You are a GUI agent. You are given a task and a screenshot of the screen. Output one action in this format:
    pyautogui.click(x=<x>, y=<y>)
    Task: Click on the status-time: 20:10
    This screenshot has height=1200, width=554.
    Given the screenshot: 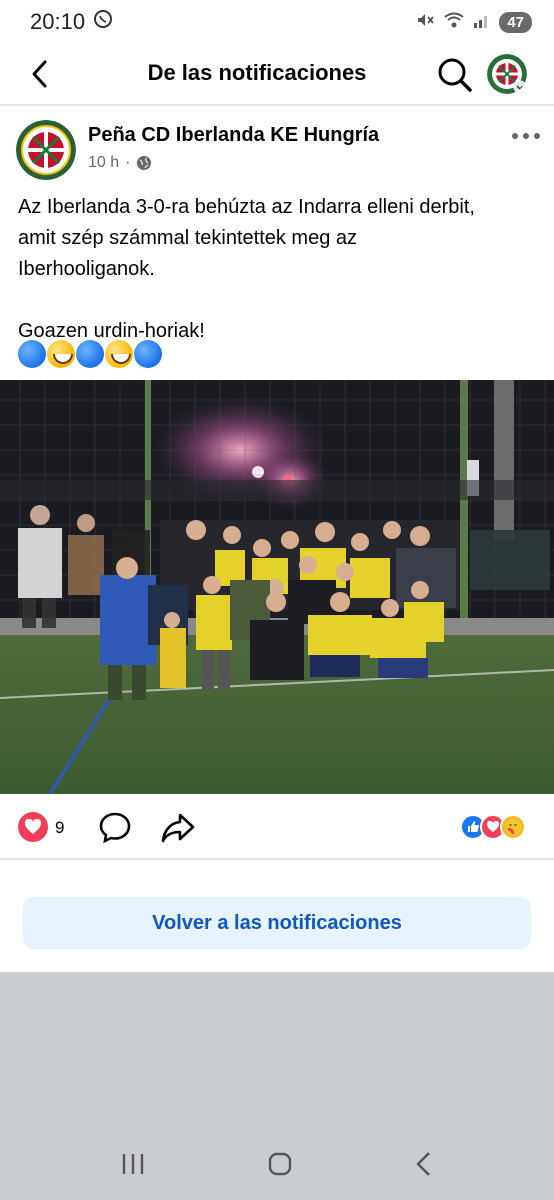 What is the action you would take?
    pyautogui.click(x=58, y=21)
    